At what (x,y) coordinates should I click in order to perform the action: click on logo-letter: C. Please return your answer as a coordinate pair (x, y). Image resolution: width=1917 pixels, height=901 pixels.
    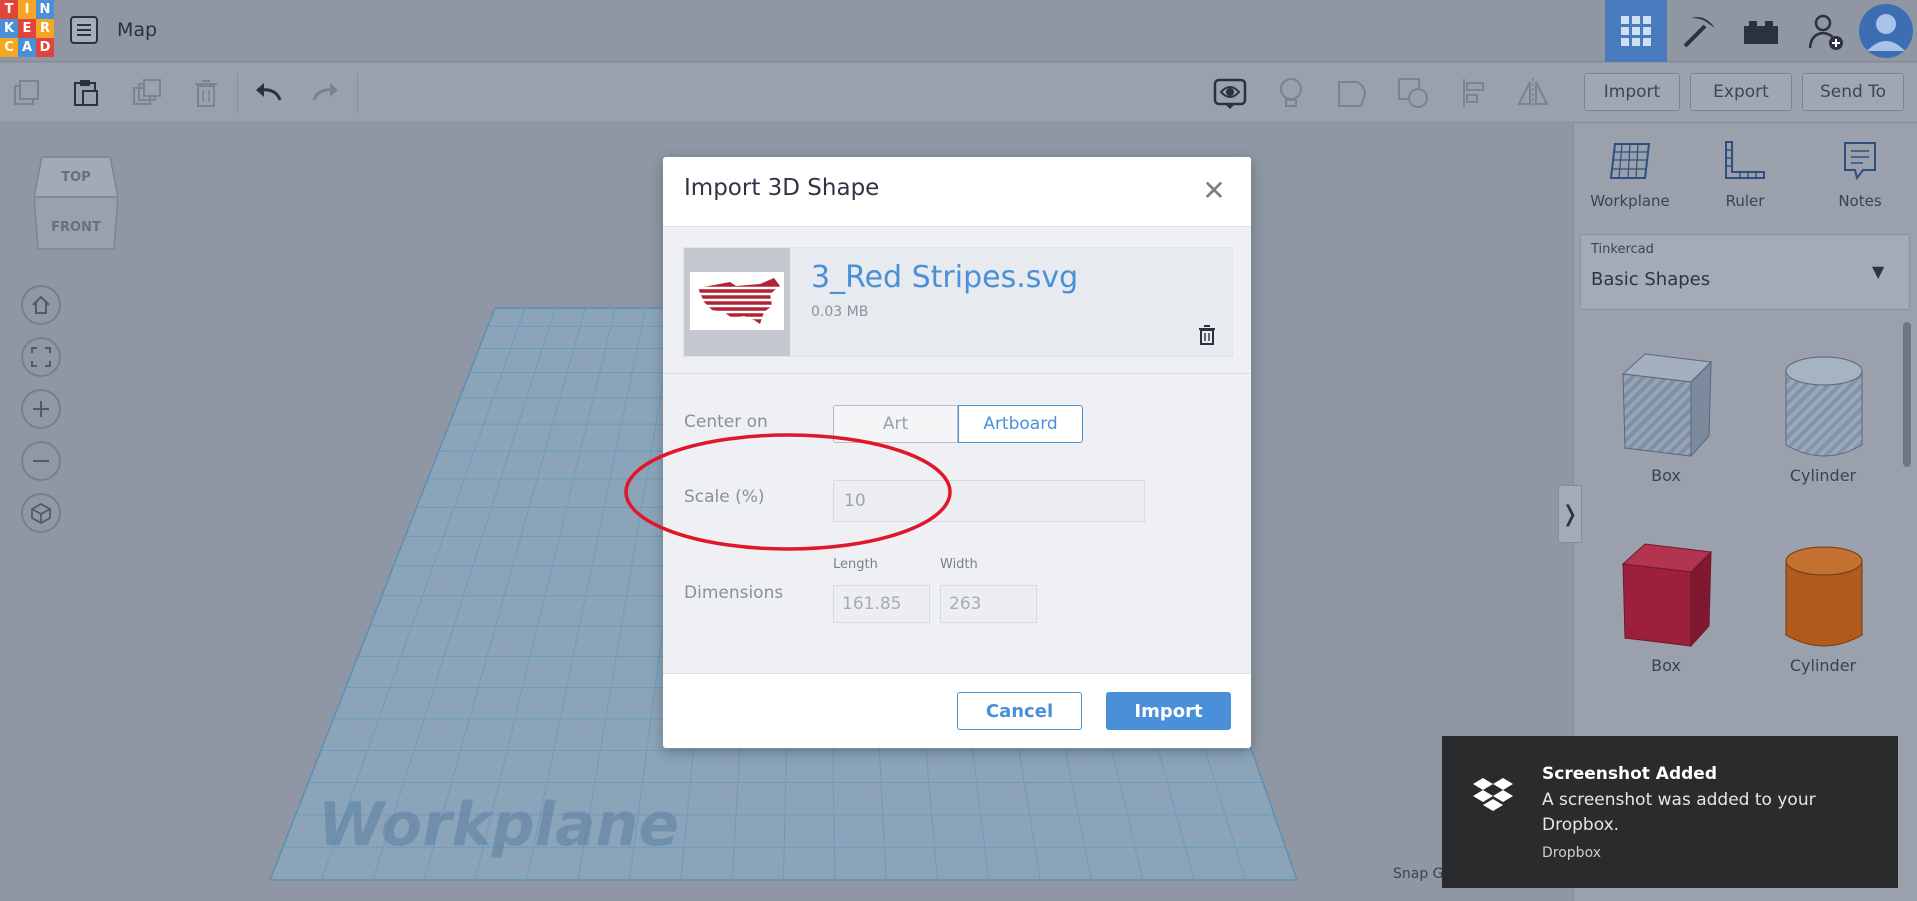
    Looking at the image, I should click on (9, 47).